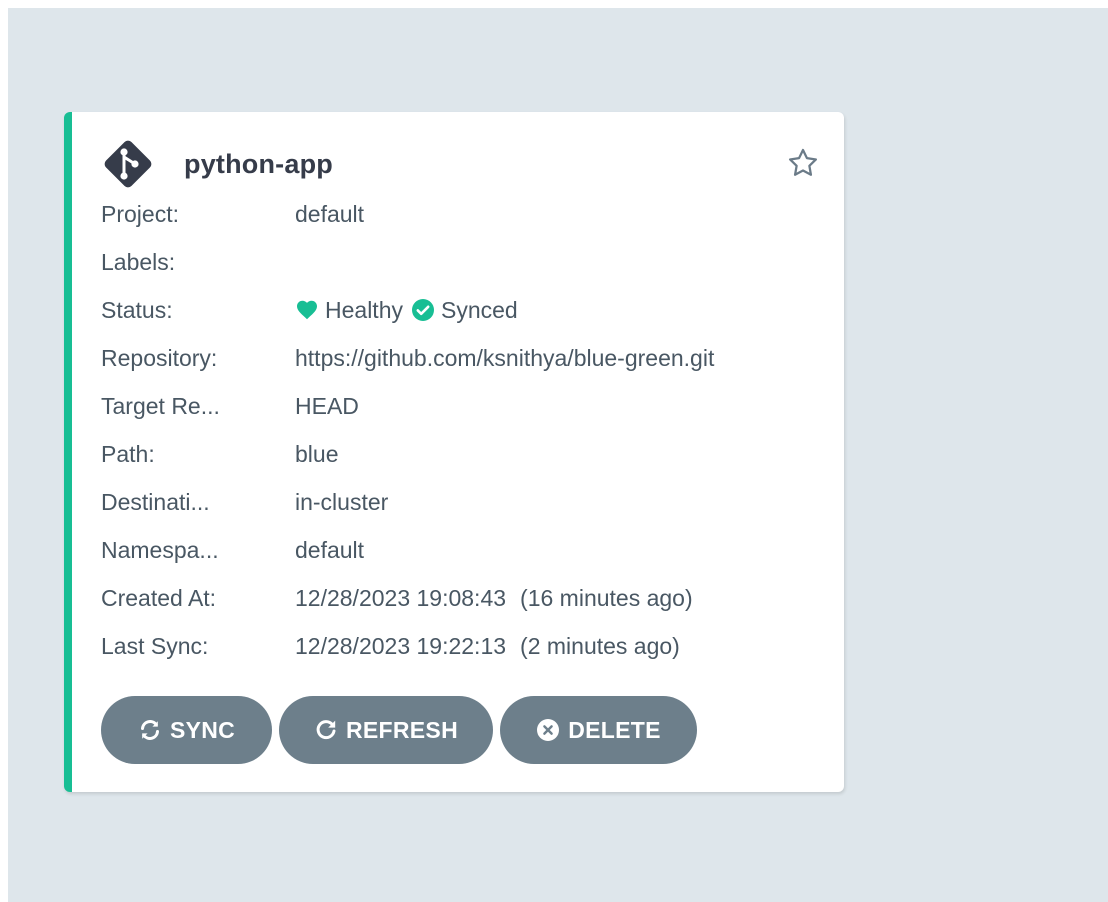  Describe the element at coordinates (159, 357) in the screenshot. I see `repository-label: Repository:` at that location.